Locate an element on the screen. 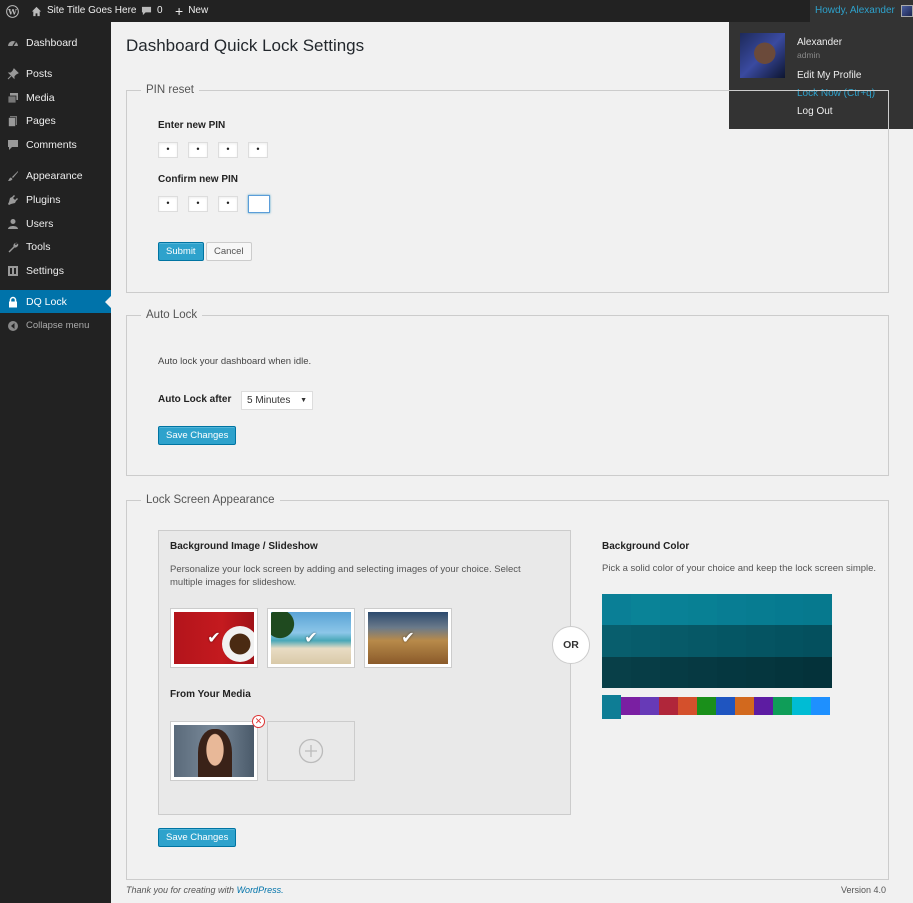  auto-lock-duration-select: 5 Minutes ▼ is located at coordinates (277, 400).